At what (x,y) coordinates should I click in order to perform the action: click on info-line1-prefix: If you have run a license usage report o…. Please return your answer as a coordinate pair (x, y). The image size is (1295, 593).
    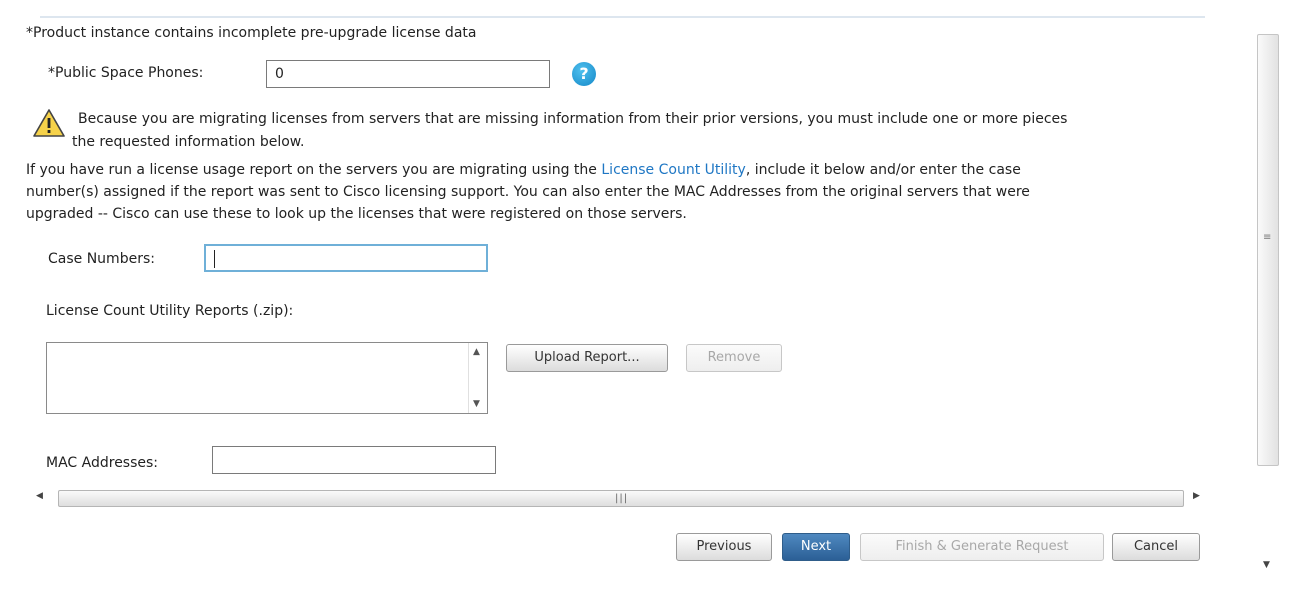
    Looking at the image, I should click on (314, 170).